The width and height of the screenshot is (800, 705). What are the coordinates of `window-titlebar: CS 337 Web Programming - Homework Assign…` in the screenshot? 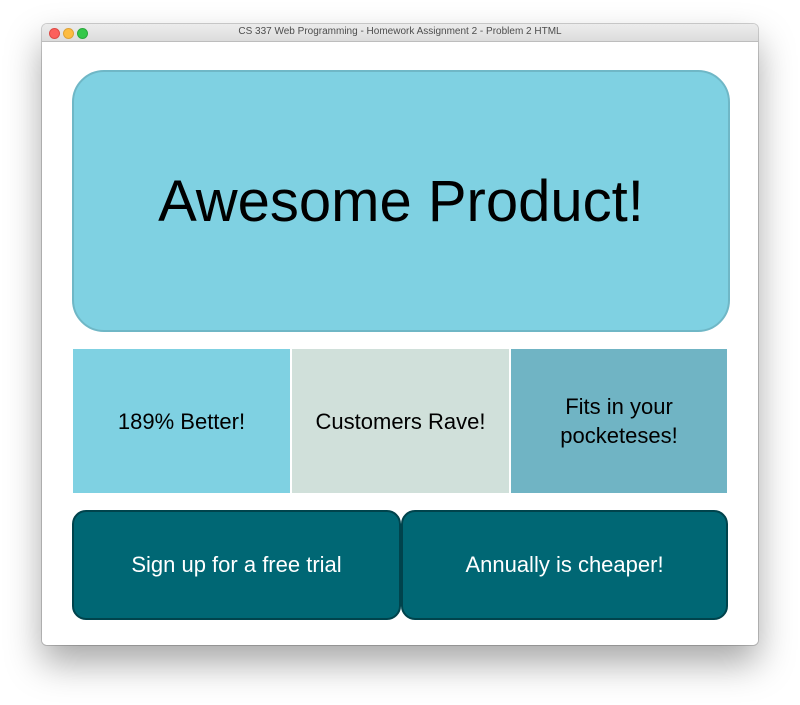 It's located at (400, 33).